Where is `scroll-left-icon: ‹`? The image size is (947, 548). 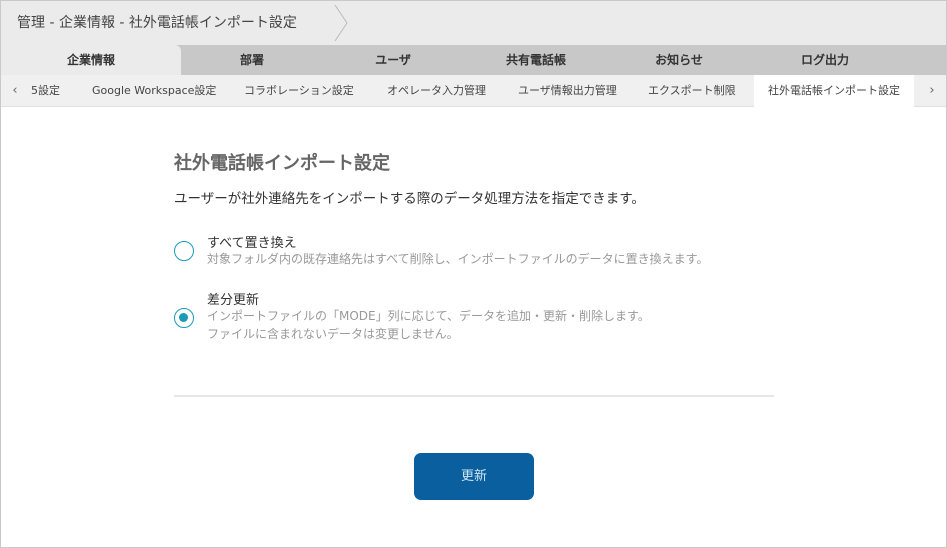 scroll-left-icon: ‹ is located at coordinates (15, 91).